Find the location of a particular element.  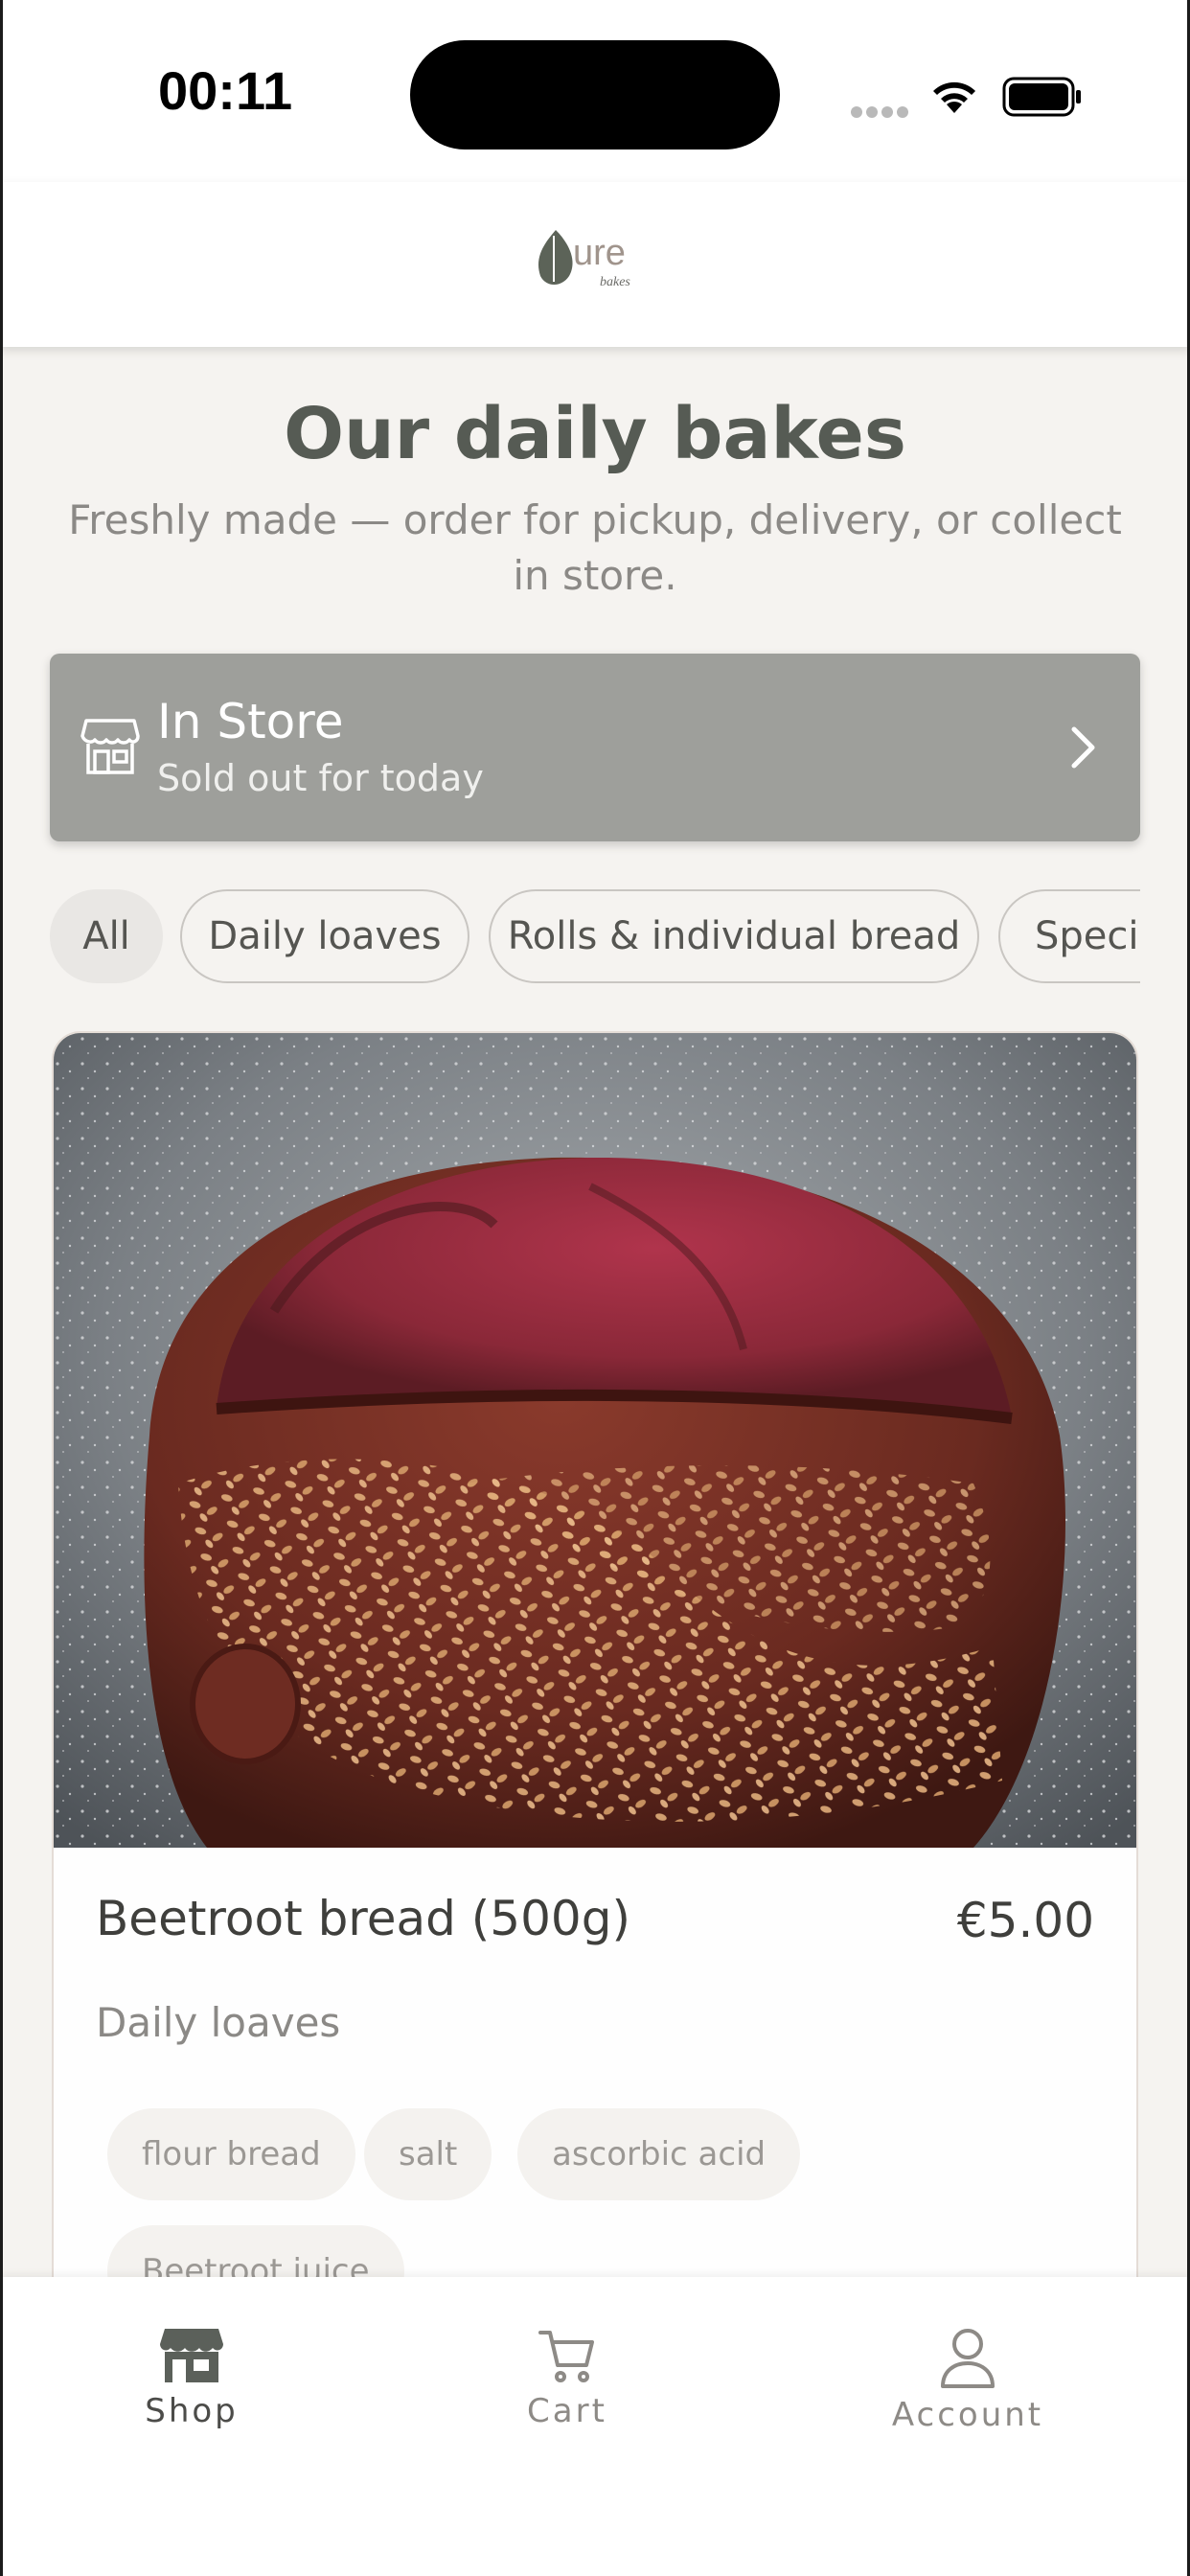

product-category: Daily loaves is located at coordinates (218, 2022).